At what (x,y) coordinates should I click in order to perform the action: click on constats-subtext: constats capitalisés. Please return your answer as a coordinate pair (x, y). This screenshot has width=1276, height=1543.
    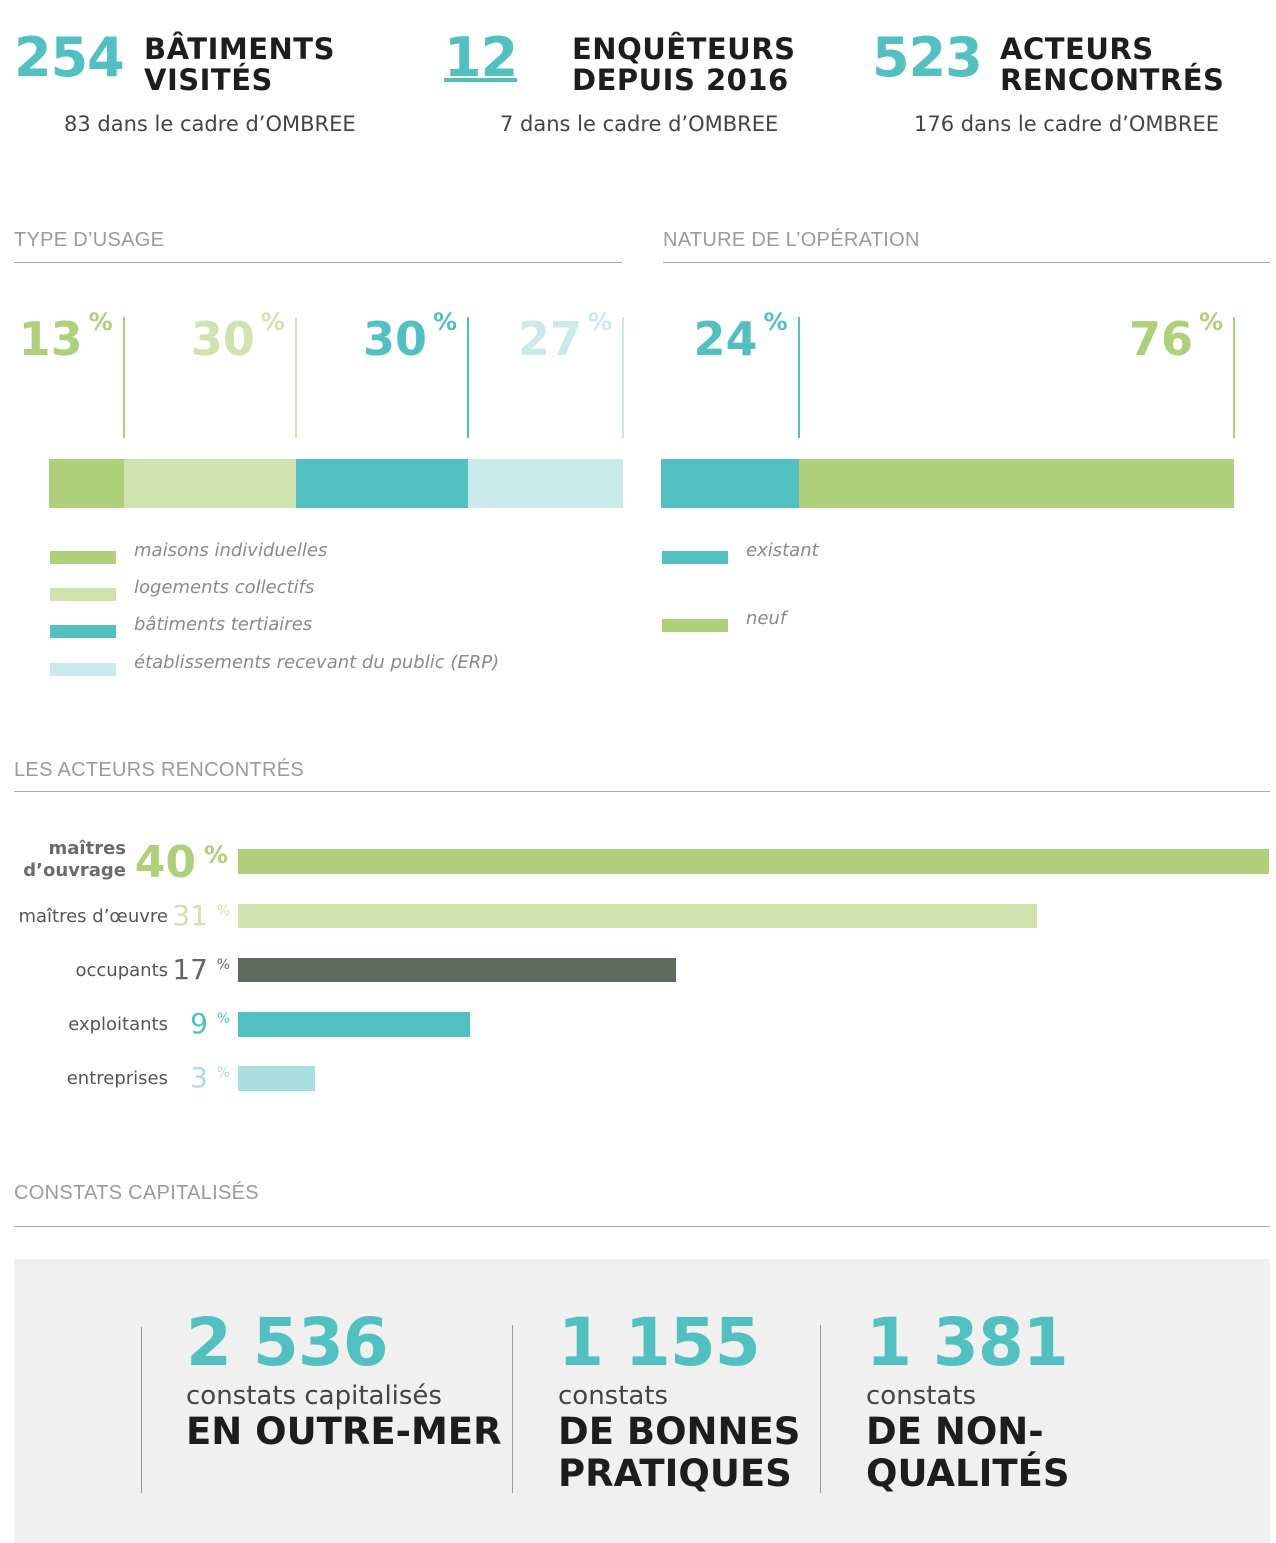
    Looking at the image, I should click on (314, 1396).